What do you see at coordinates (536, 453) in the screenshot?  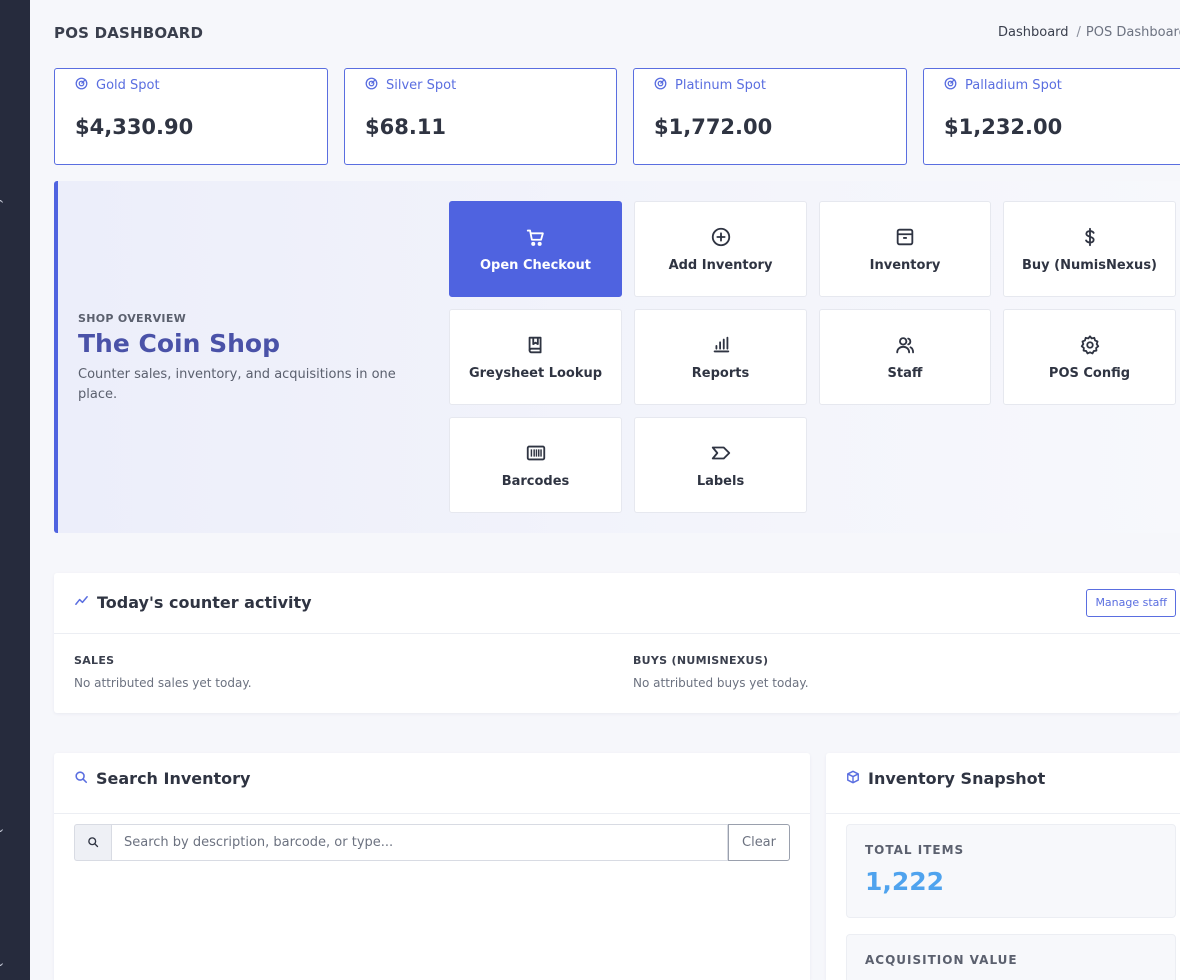 I see `barcode-icon` at bounding box center [536, 453].